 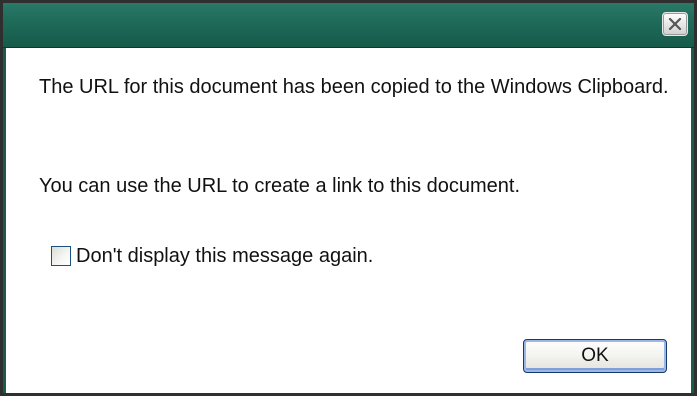 What do you see at coordinates (224, 256) in the screenshot?
I see `dont-show-again-label: Don't display this message again.` at bounding box center [224, 256].